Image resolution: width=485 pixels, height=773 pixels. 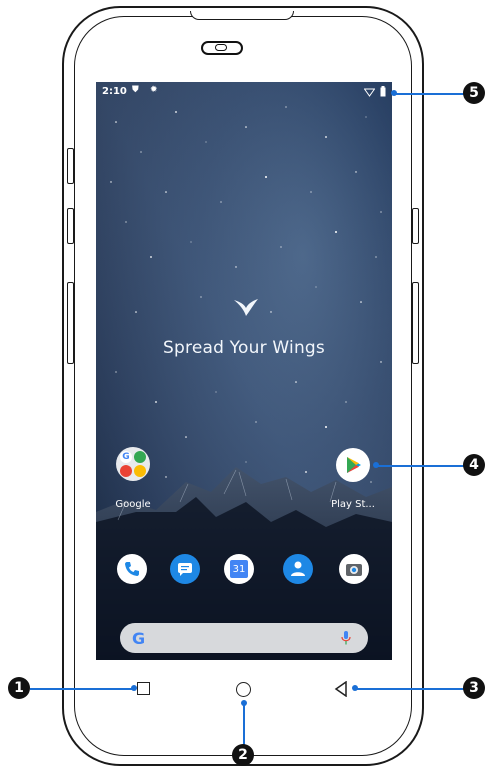 What do you see at coordinates (383, 91) in the screenshot?
I see `battery-icon` at bounding box center [383, 91].